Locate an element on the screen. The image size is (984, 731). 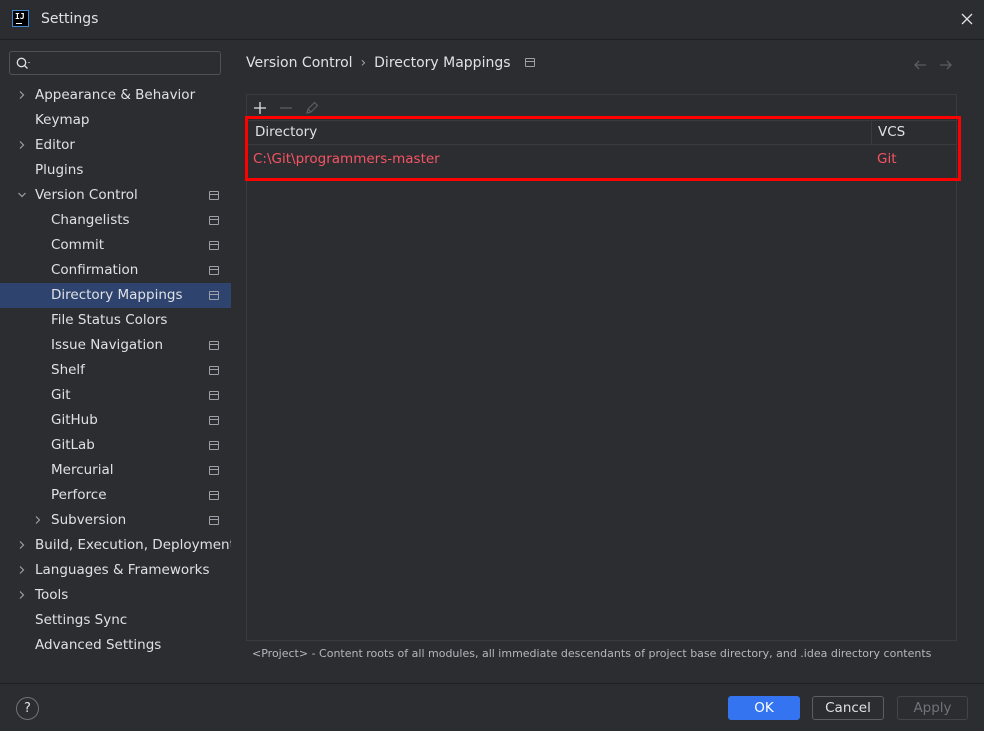
back-arrow-icon is located at coordinates (920, 65).